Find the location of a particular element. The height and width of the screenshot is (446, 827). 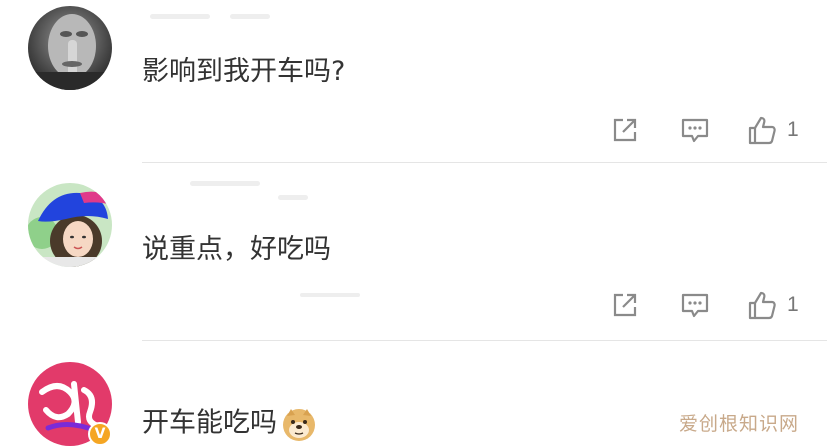

divider is located at coordinates (484, 162).